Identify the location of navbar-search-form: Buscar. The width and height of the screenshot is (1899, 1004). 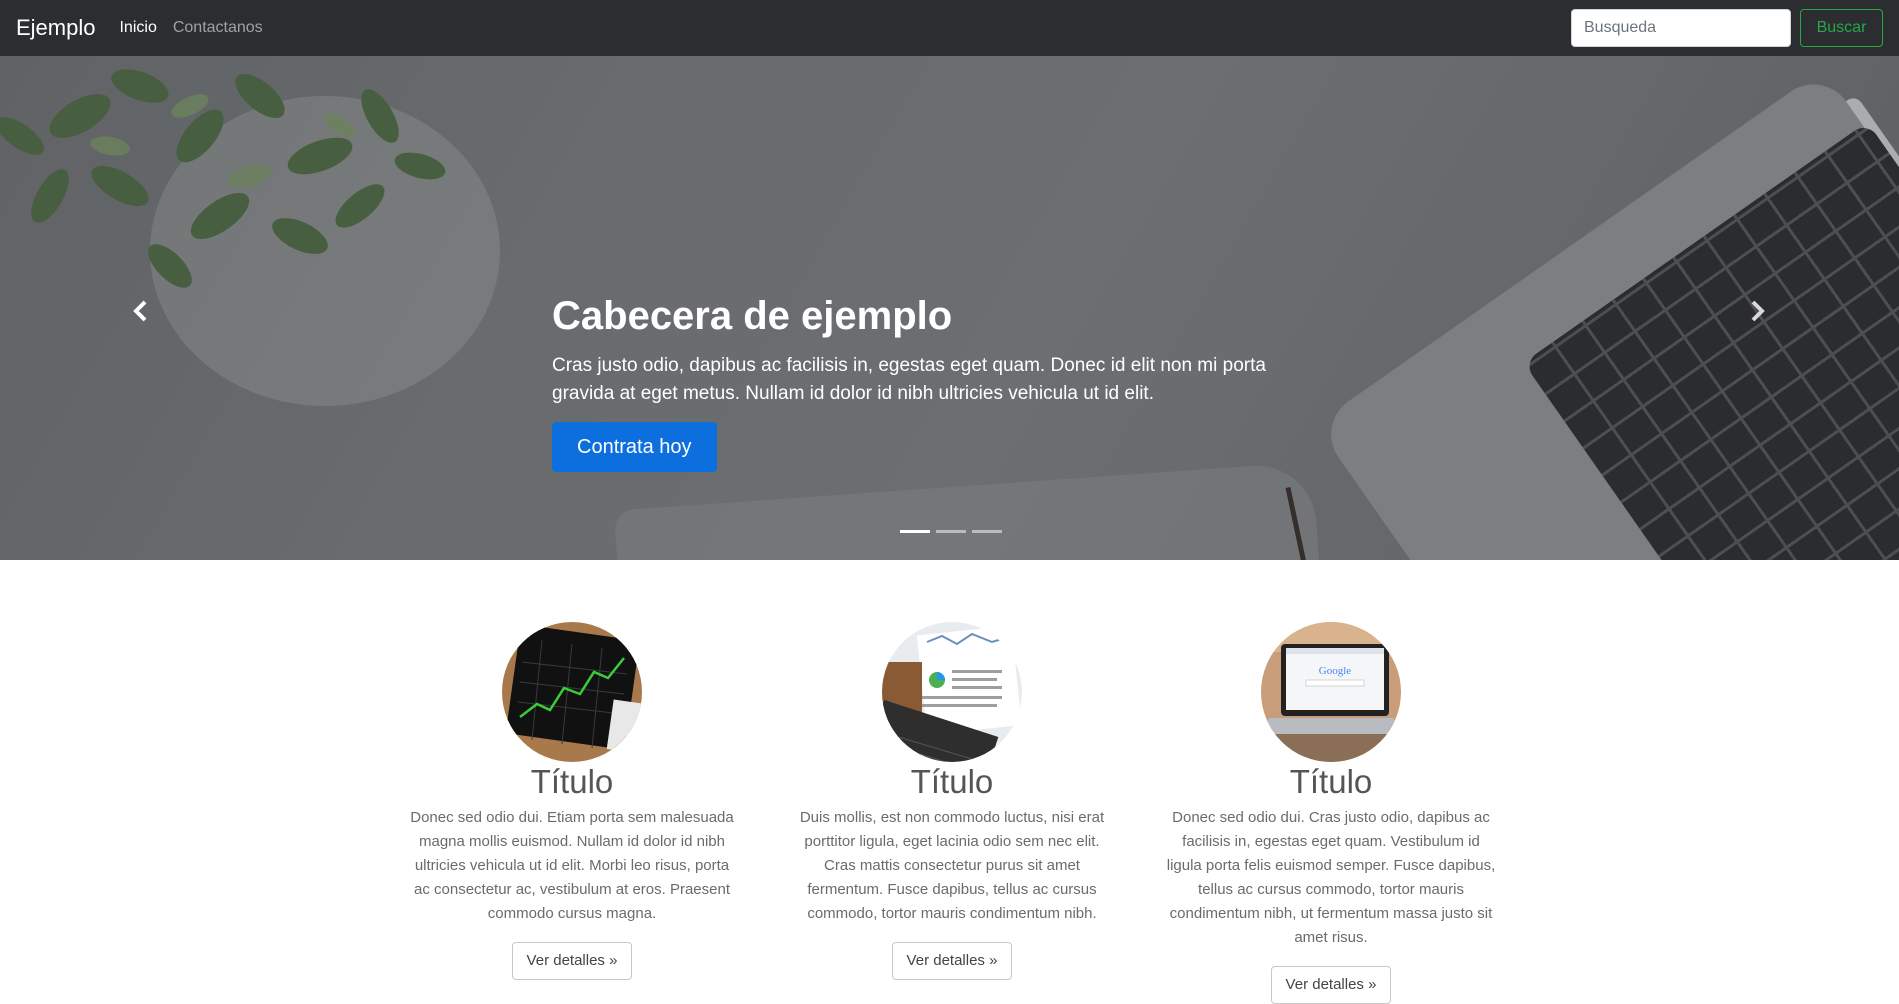
(1727, 28).